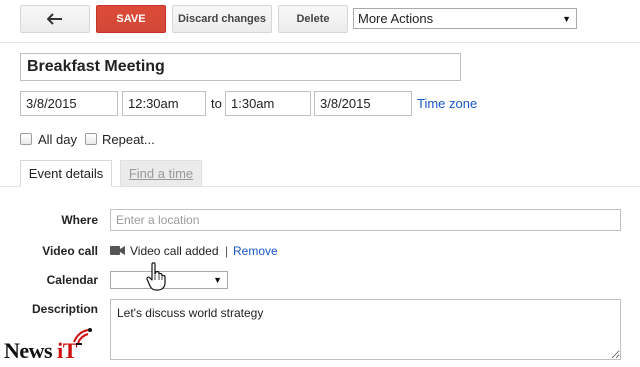  Describe the element at coordinates (72, 280) in the screenshot. I see `calendar-label: Calendar` at that location.